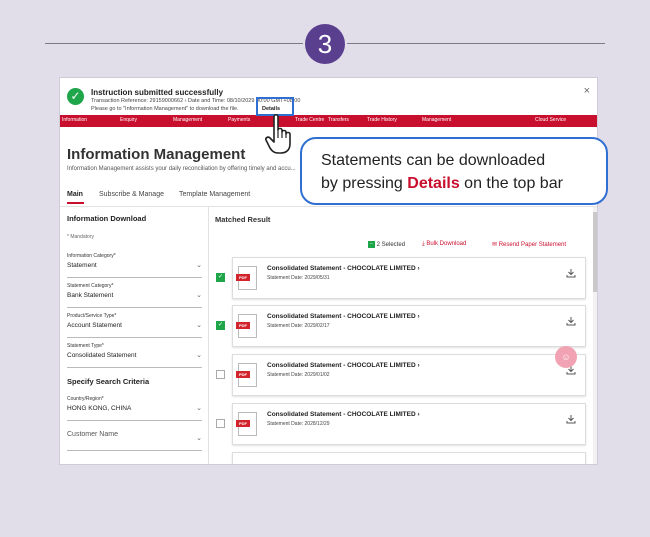  Describe the element at coordinates (85, 399) in the screenshot. I see `field-label: Country/Region*` at that location.